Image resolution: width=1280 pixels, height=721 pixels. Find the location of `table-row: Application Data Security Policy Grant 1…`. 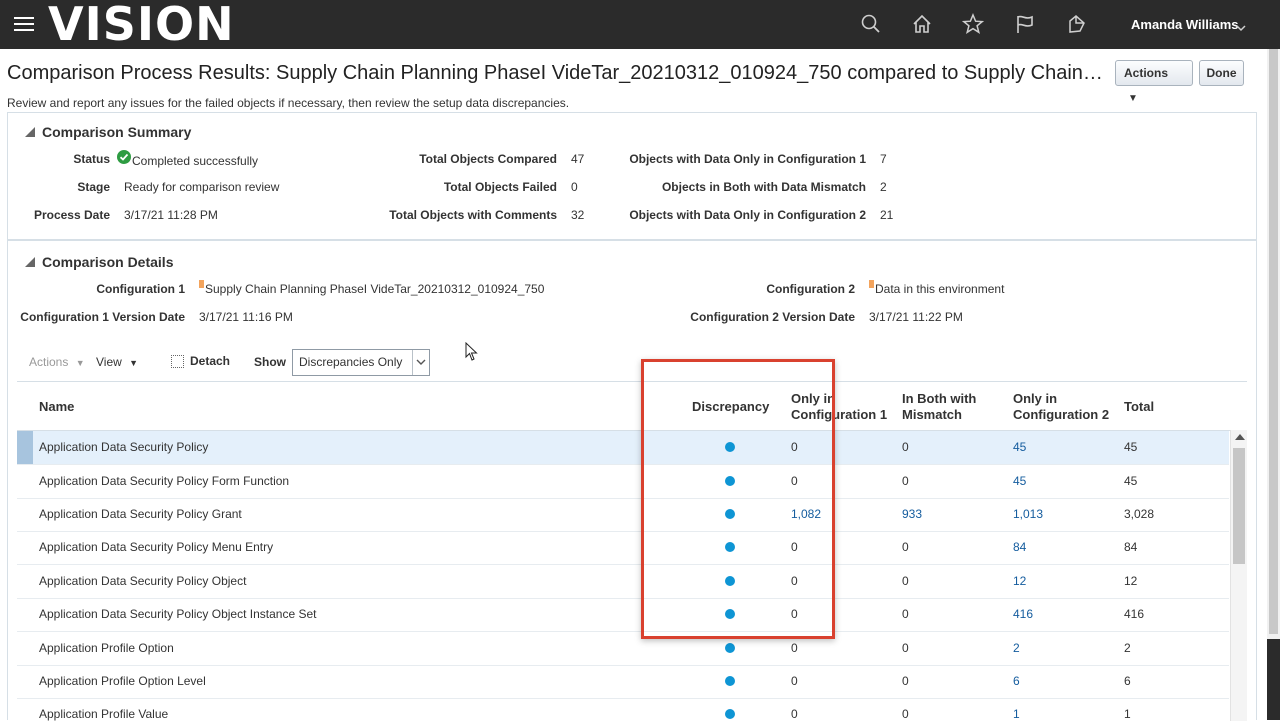

table-row: Application Data Security Policy Grant 1… is located at coordinates (623, 515).